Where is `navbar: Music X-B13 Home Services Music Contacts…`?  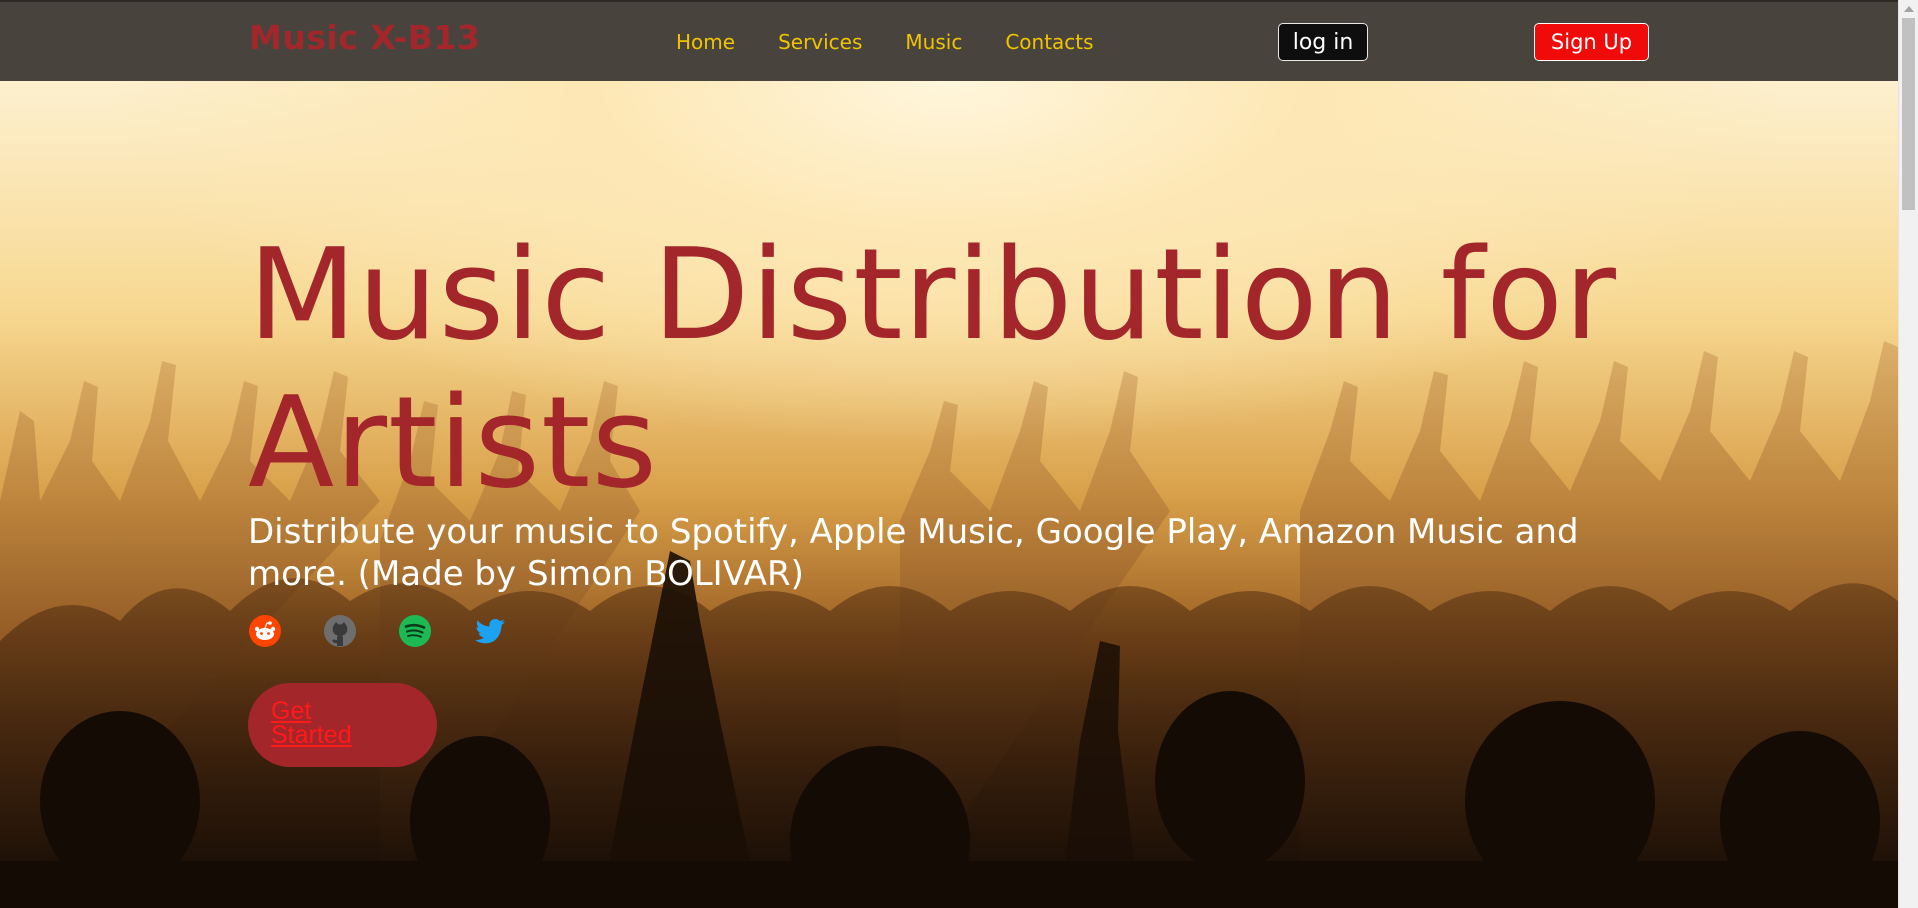
navbar: Music X-B13 Home Services Music Contacts… is located at coordinates (949, 40).